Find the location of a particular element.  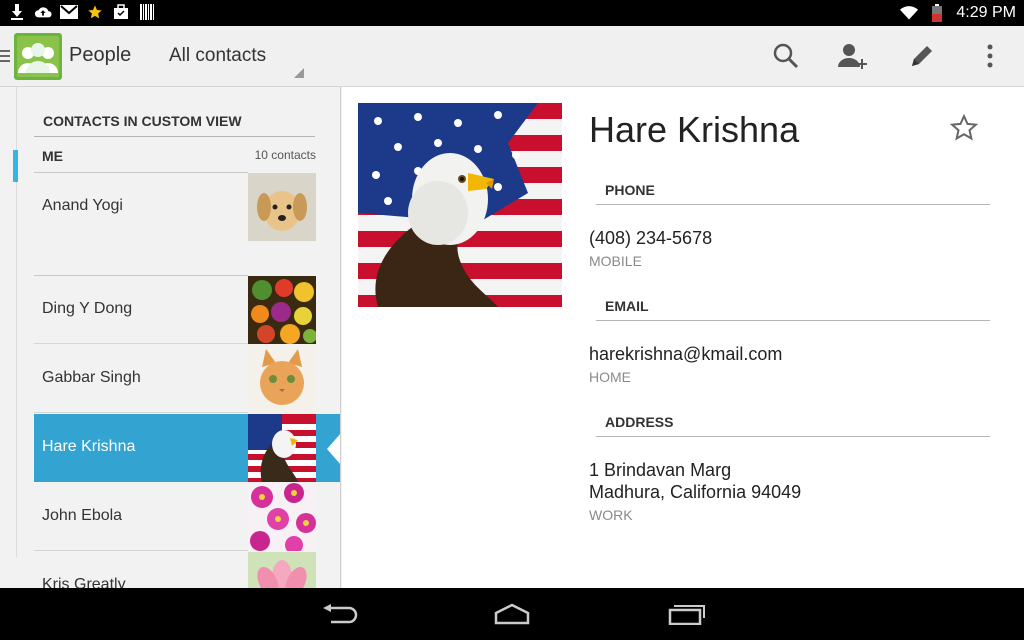

contact-photo-lotus is located at coordinates (282, 570).